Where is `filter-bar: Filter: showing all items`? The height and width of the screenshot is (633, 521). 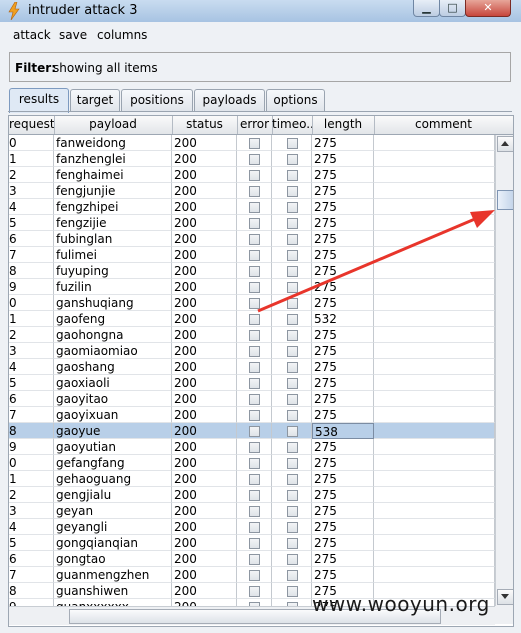
filter-bar: Filter: showing all items is located at coordinates (260, 67).